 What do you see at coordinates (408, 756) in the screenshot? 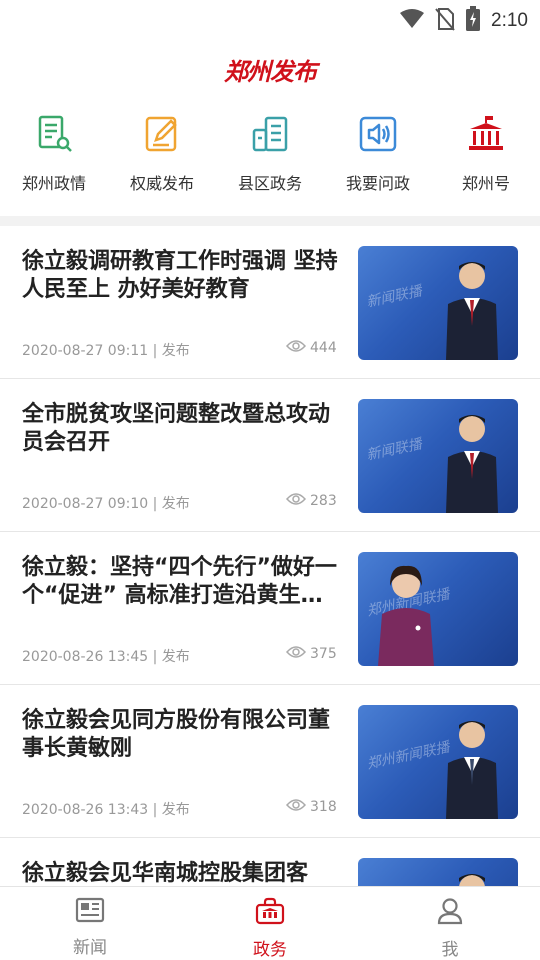
I see `thumbnail-caption: 郑州新闻联播` at bounding box center [408, 756].